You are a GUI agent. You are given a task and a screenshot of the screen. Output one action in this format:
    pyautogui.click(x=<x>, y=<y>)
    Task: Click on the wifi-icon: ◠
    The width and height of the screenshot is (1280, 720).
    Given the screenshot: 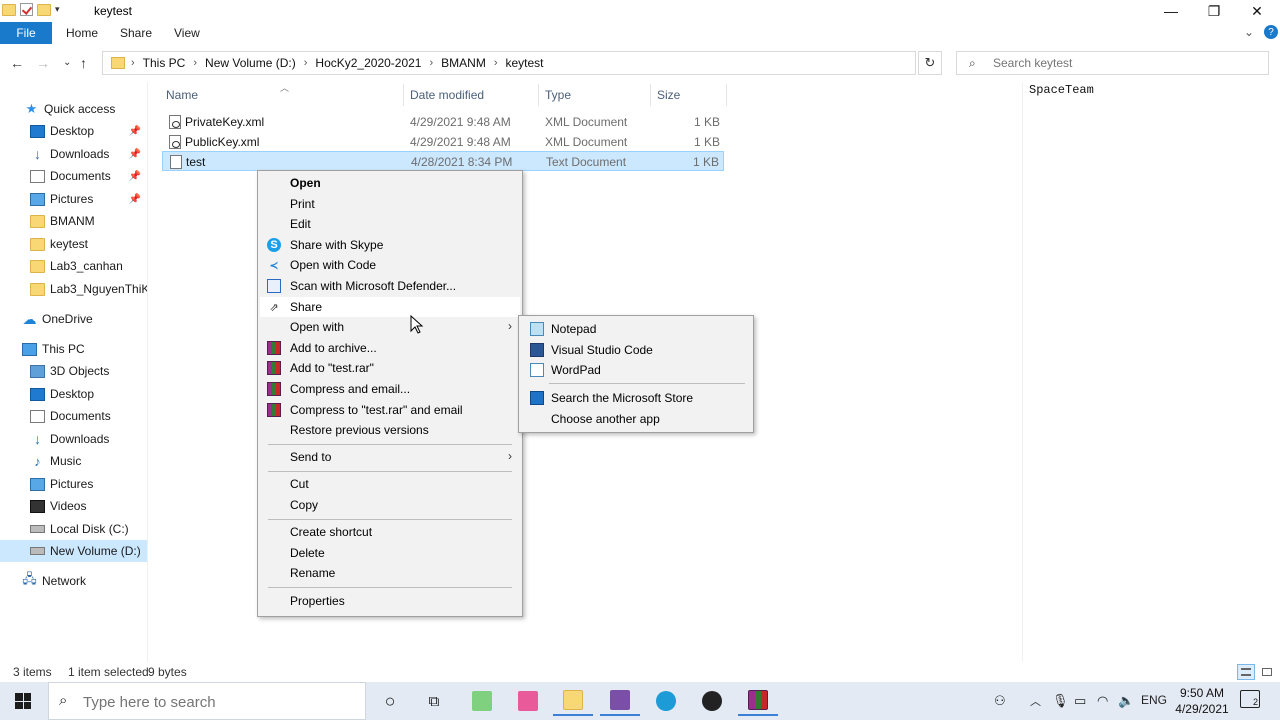 What is the action you would take?
    pyautogui.click(x=1102, y=701)
    